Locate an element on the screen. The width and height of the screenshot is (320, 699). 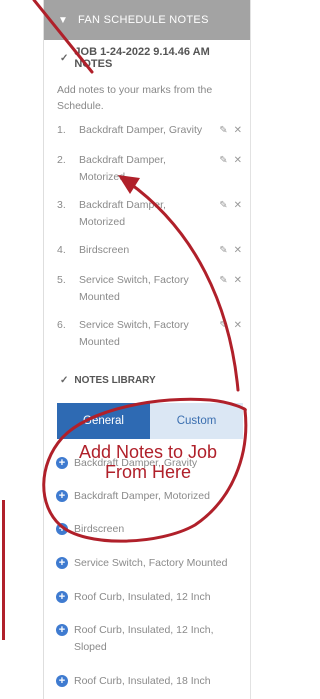
note-row: 2. Backdraft Damper, Motorized ✎ ✕ is located at coordinates (147, 169).